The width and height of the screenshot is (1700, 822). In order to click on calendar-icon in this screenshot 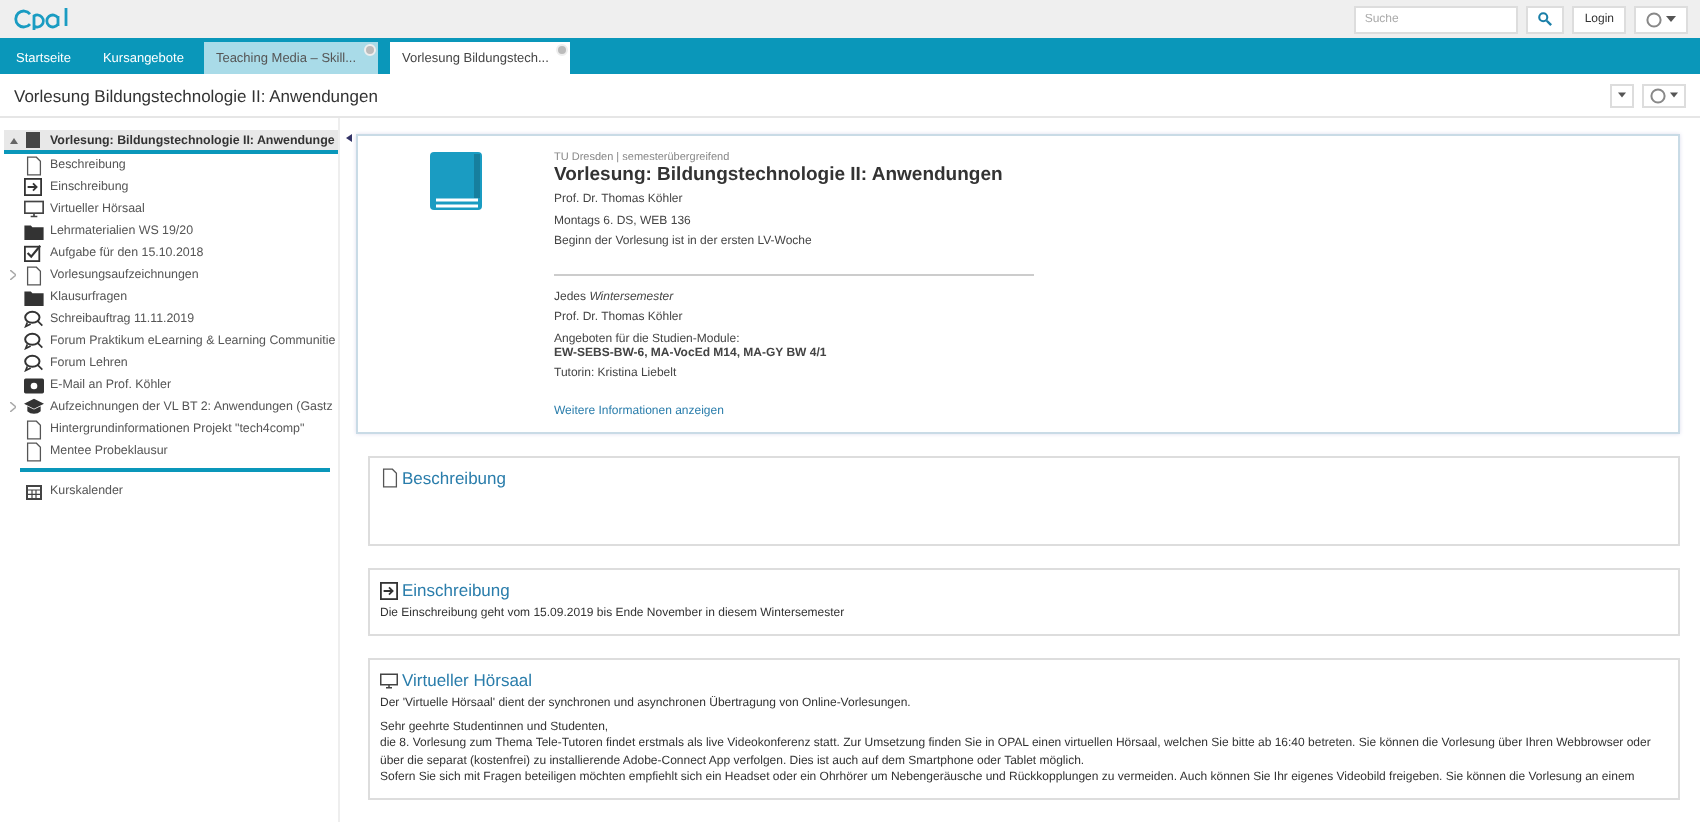, I will do `click(33, 491)`.